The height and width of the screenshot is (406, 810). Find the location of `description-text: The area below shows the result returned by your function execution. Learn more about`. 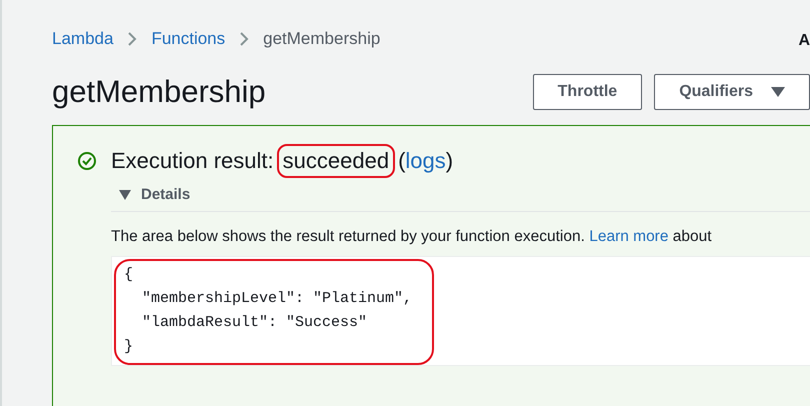

description-text: The area below shows the result returned by your function execution. Learn more about is located at coordinates (412, 237).